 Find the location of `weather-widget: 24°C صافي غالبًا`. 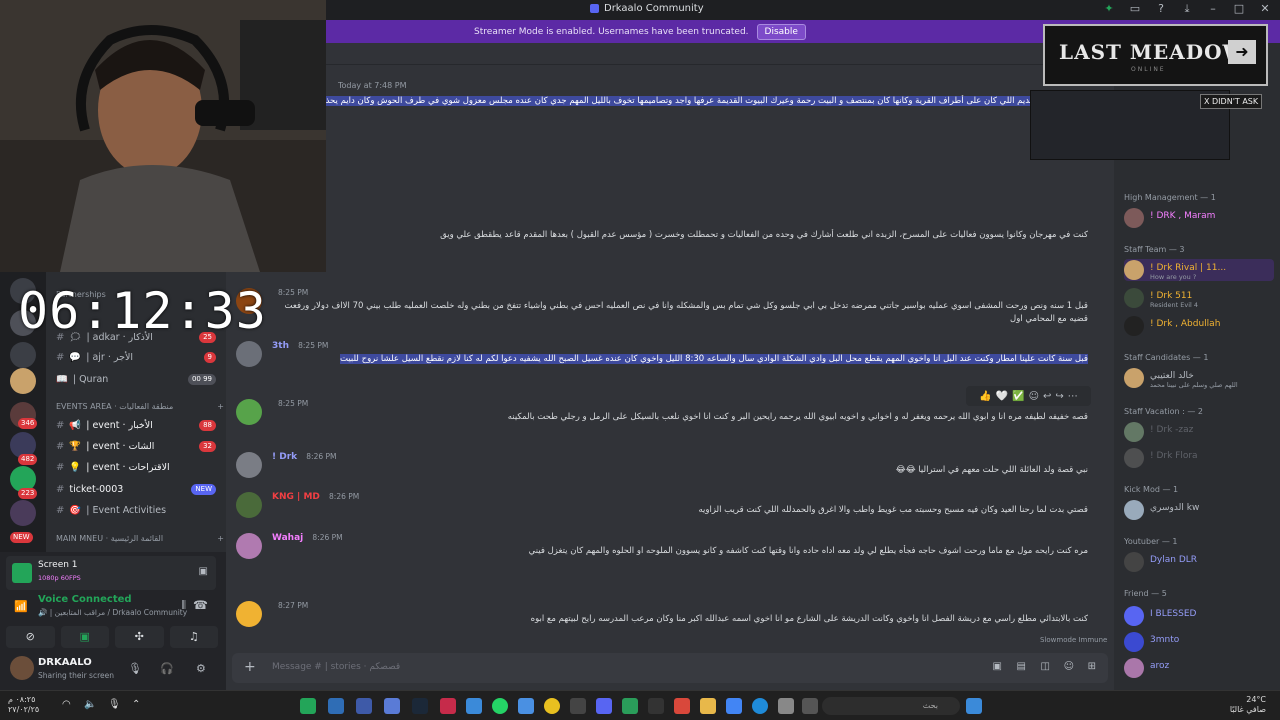

weather-widget: 24°C صافي غالبًا is located at coordinates (1248, 705).